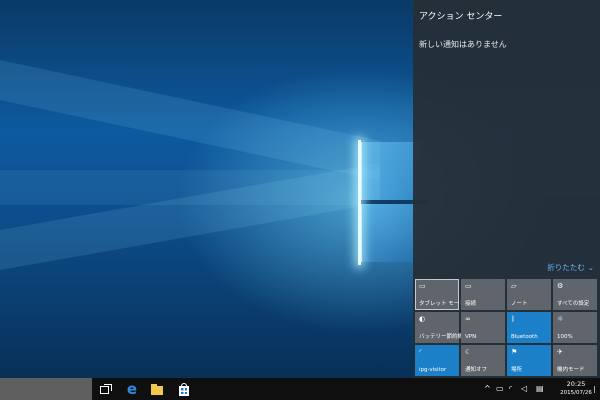 The image size is (600, 400). What do you see at coordinates (463, 44) in the screenshot?
I see `no-notifications-message: 新しい通知はありません` at bounding box center [463, 44].